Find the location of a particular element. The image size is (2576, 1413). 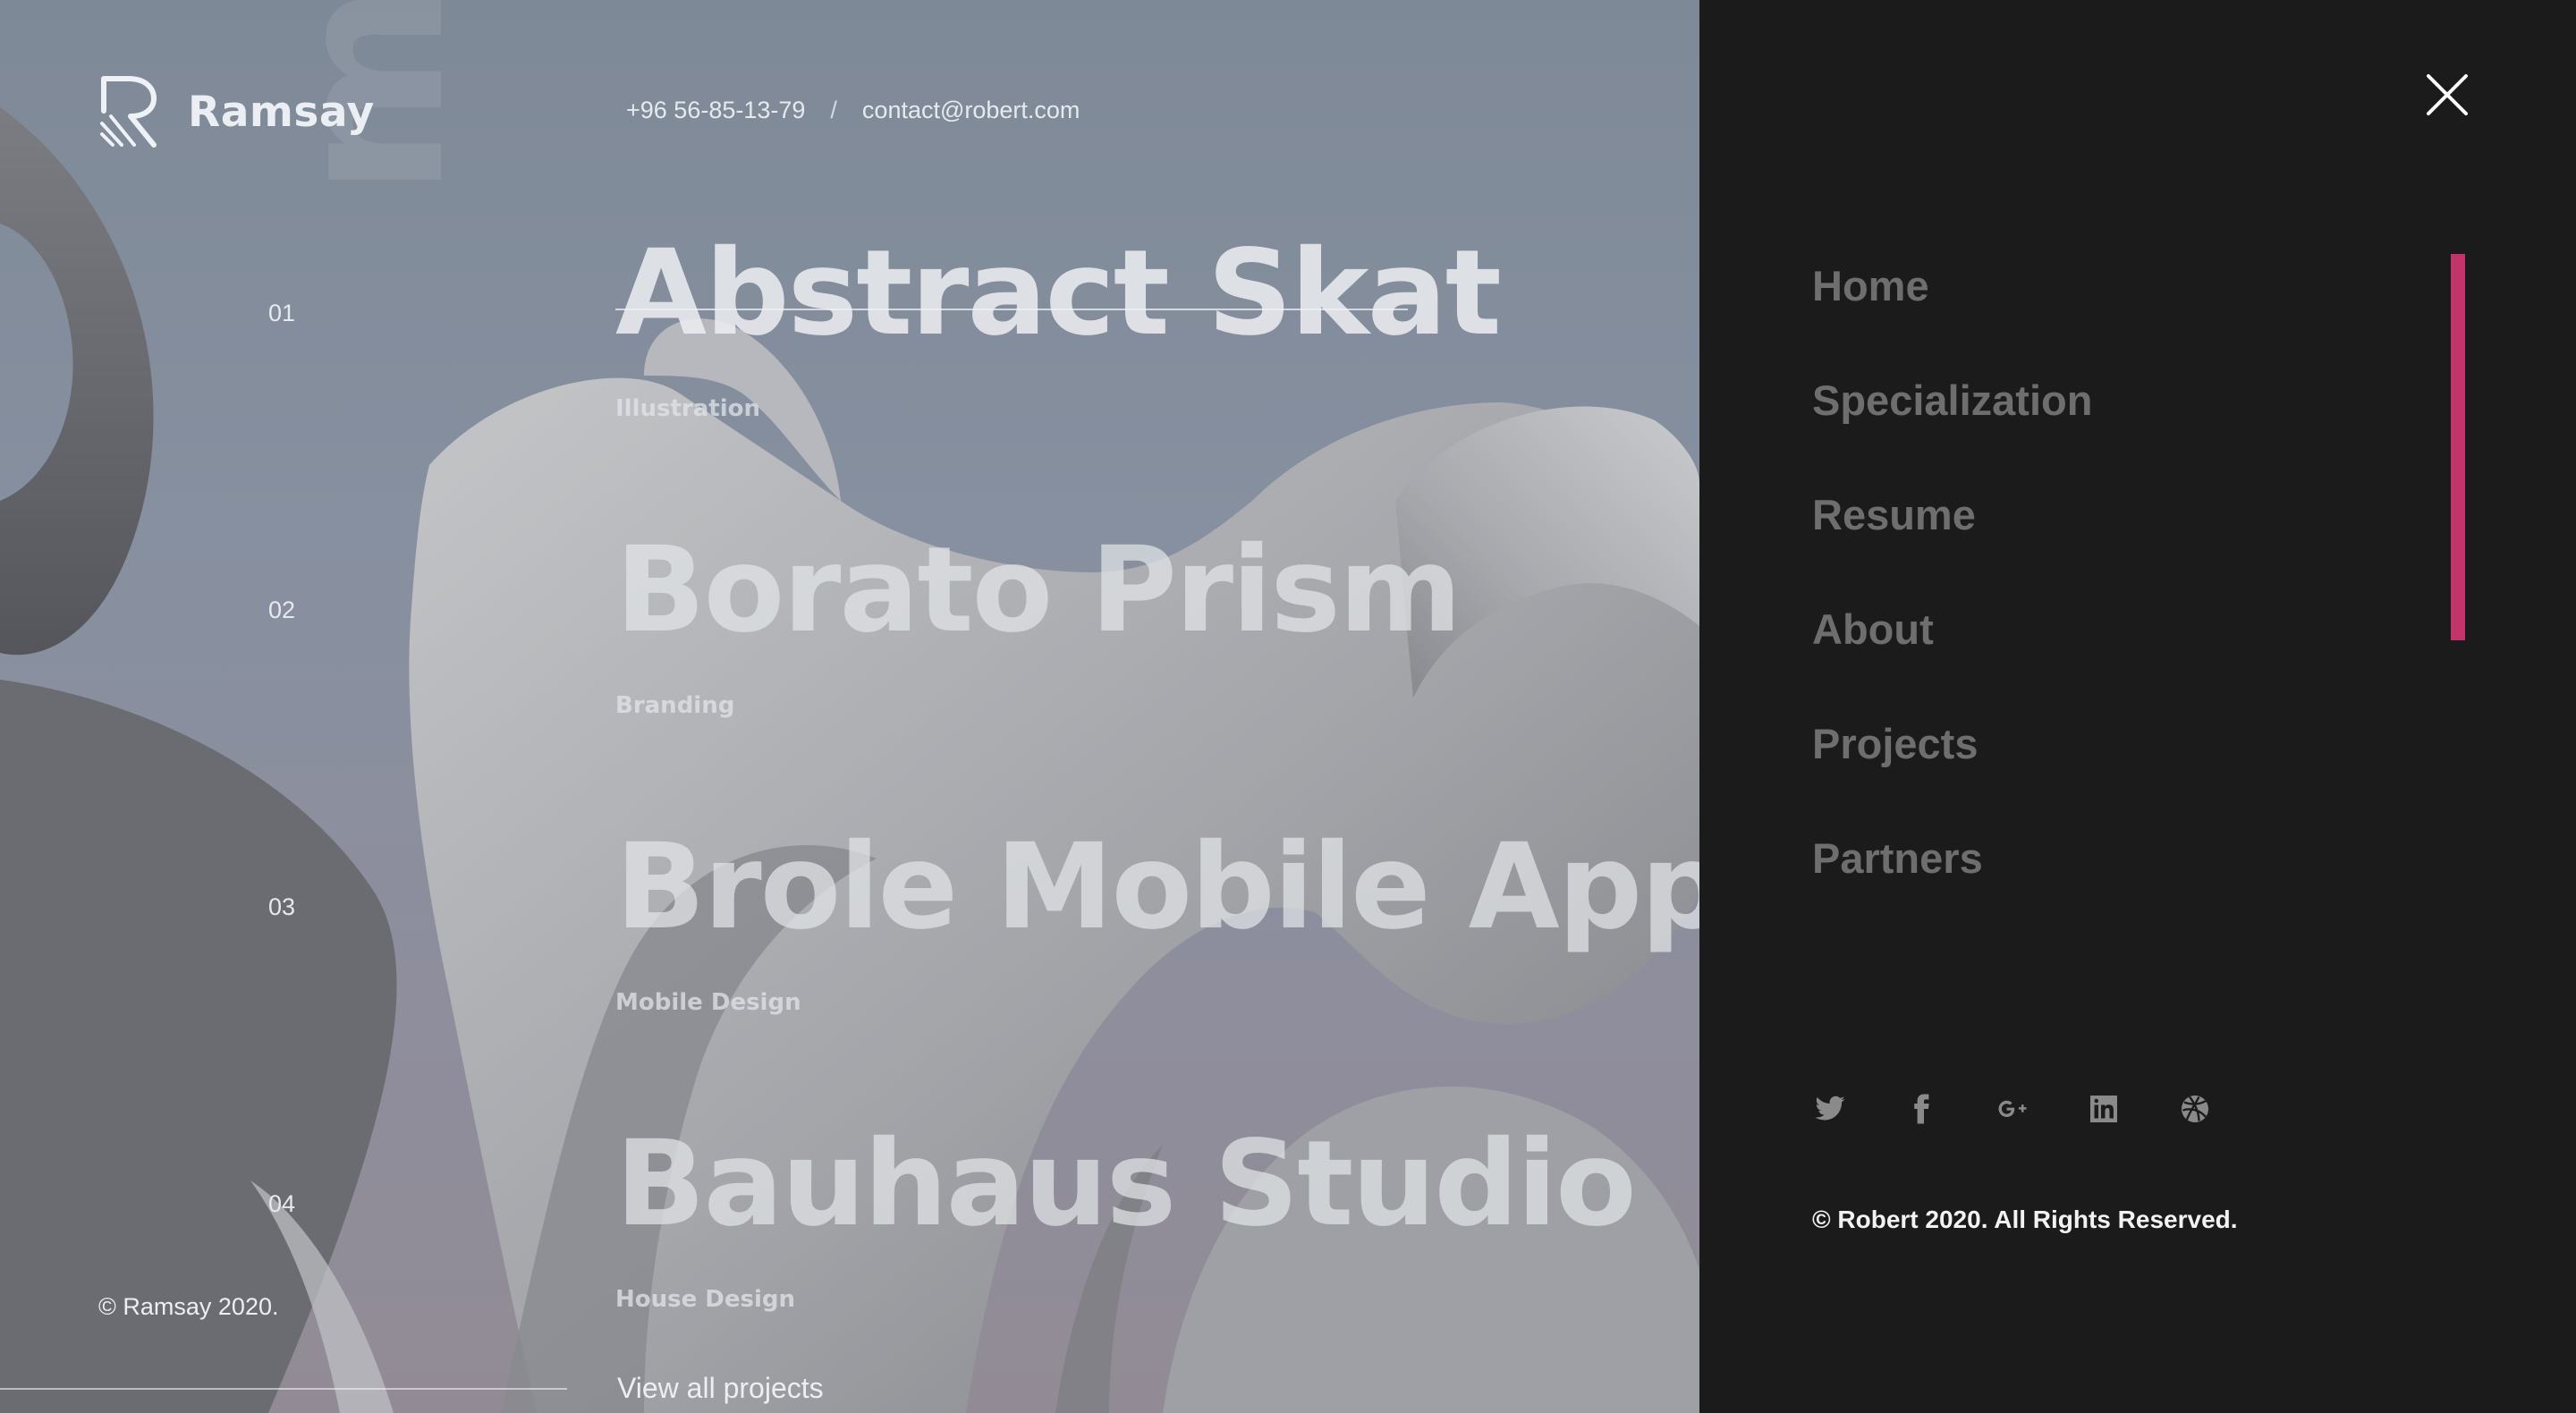

dribbble-icon is located at coordinates (2195, 1109).